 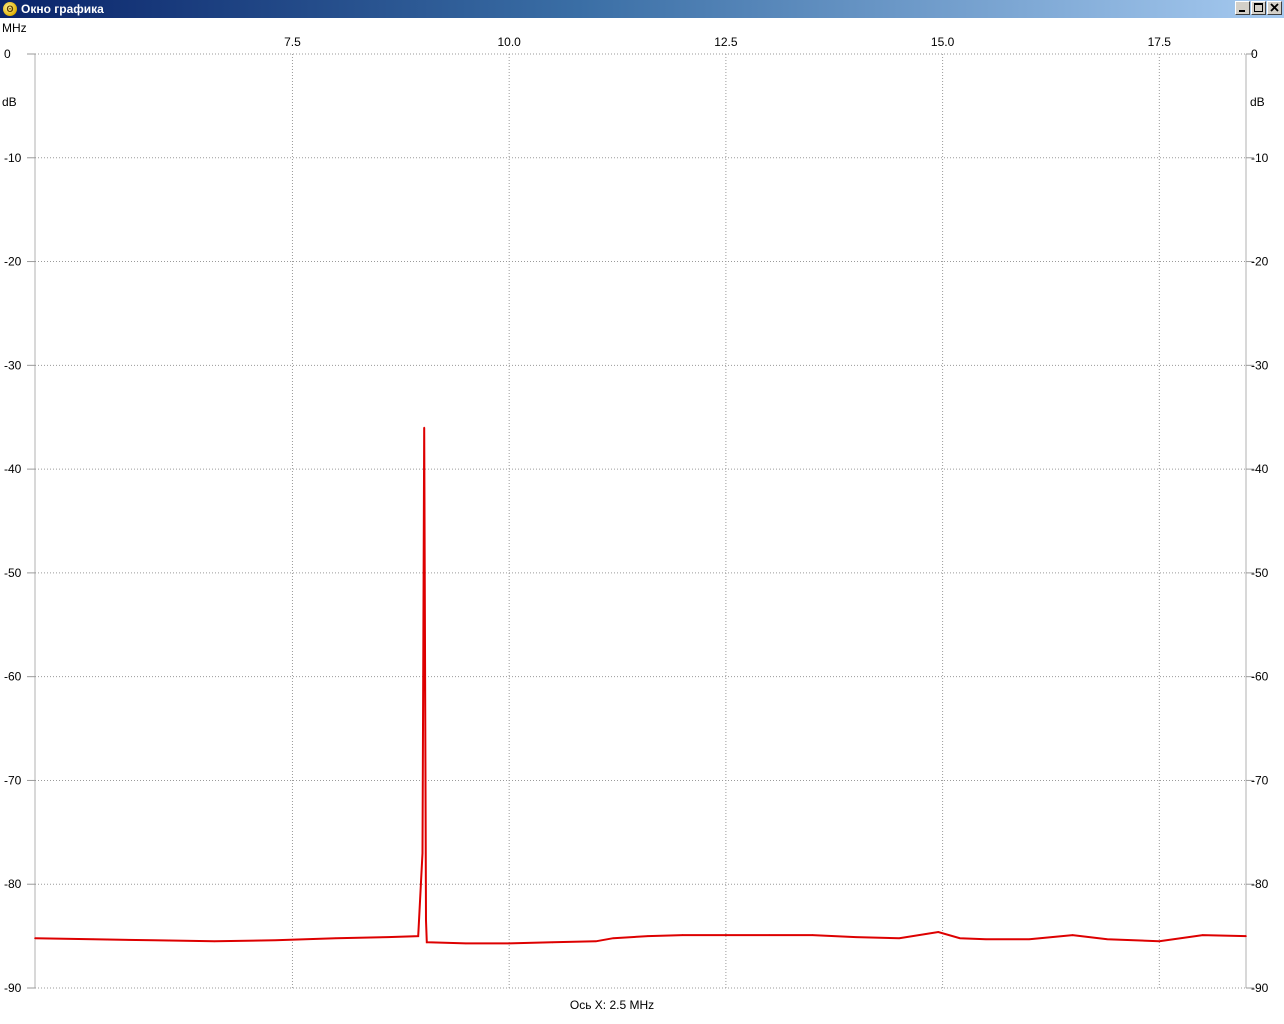 I want to click on window-controls, so click(x=1258, y=8).